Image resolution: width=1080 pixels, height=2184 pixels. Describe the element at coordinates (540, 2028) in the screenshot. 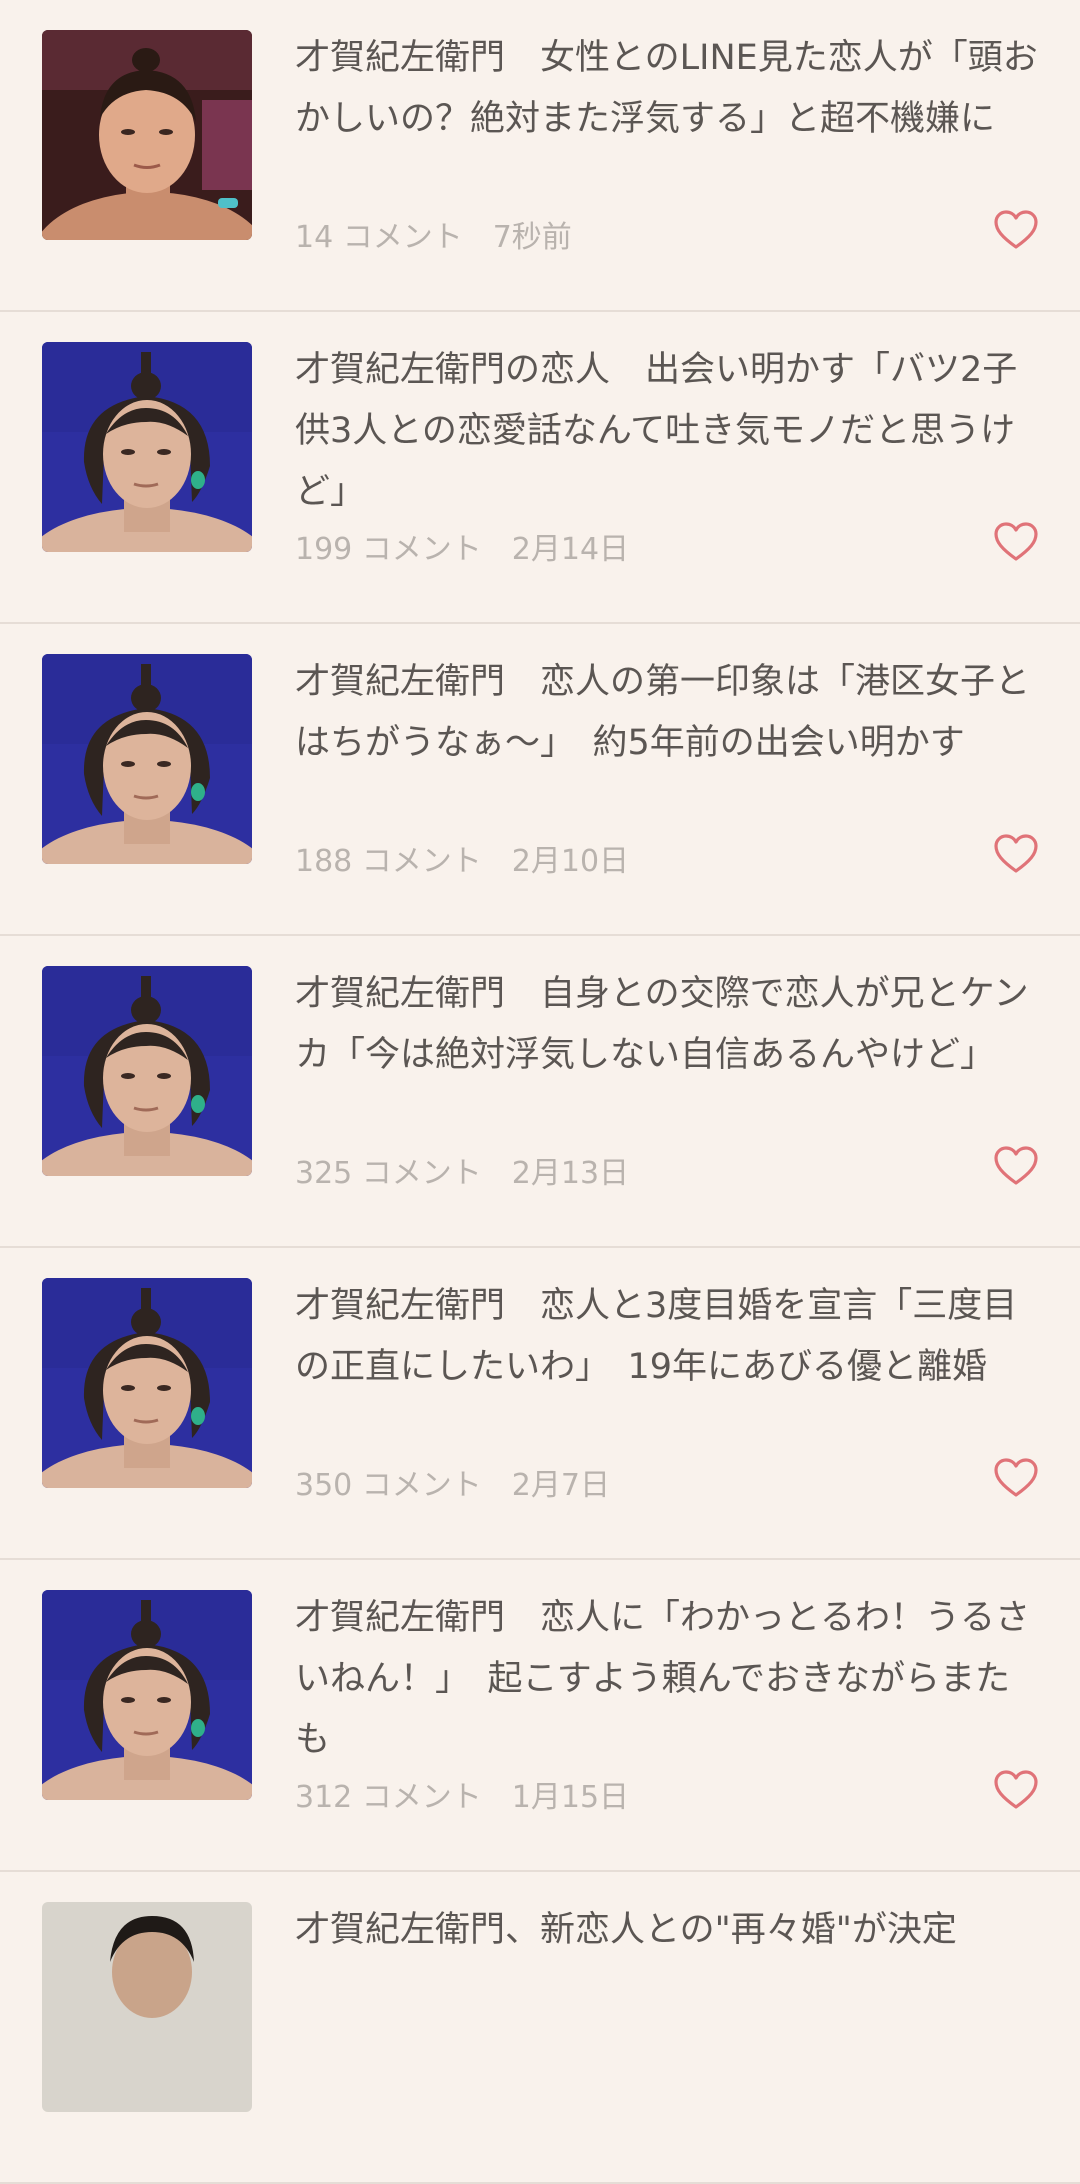

I see `article-item: 才賀紀左衛門、新恋人との"再々婚"が決定` at that location.